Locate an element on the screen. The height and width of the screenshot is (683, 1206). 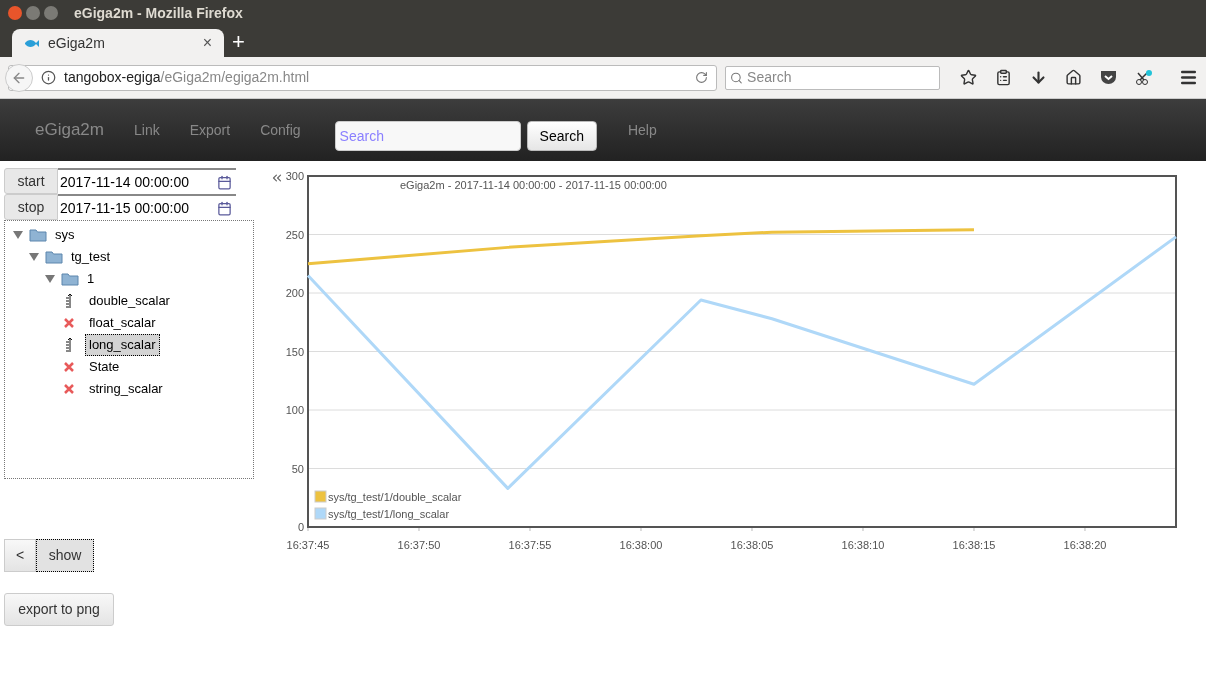
tab-close-button: × is located at coordinates (207, 43).